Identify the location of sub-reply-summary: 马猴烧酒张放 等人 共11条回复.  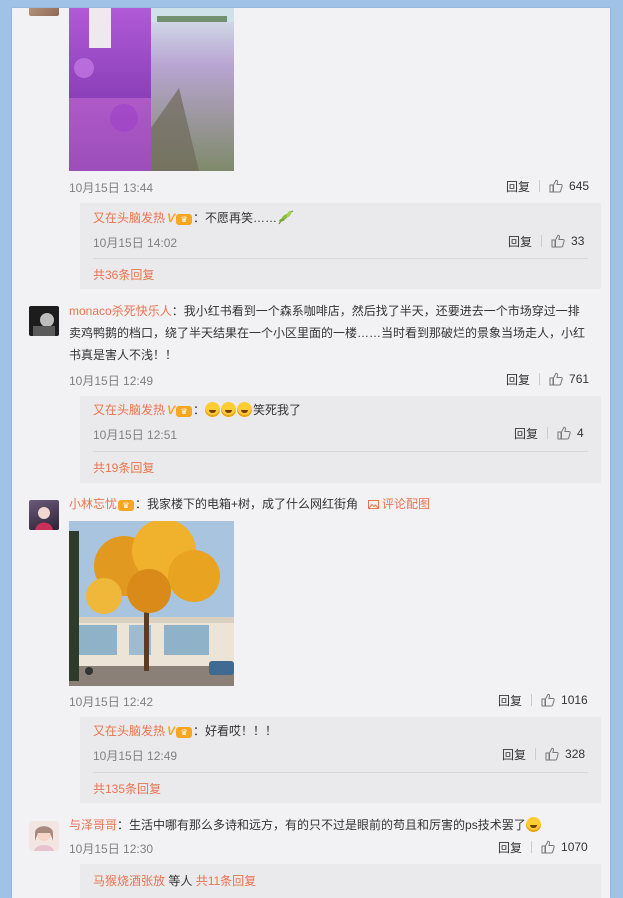
(174, 881).